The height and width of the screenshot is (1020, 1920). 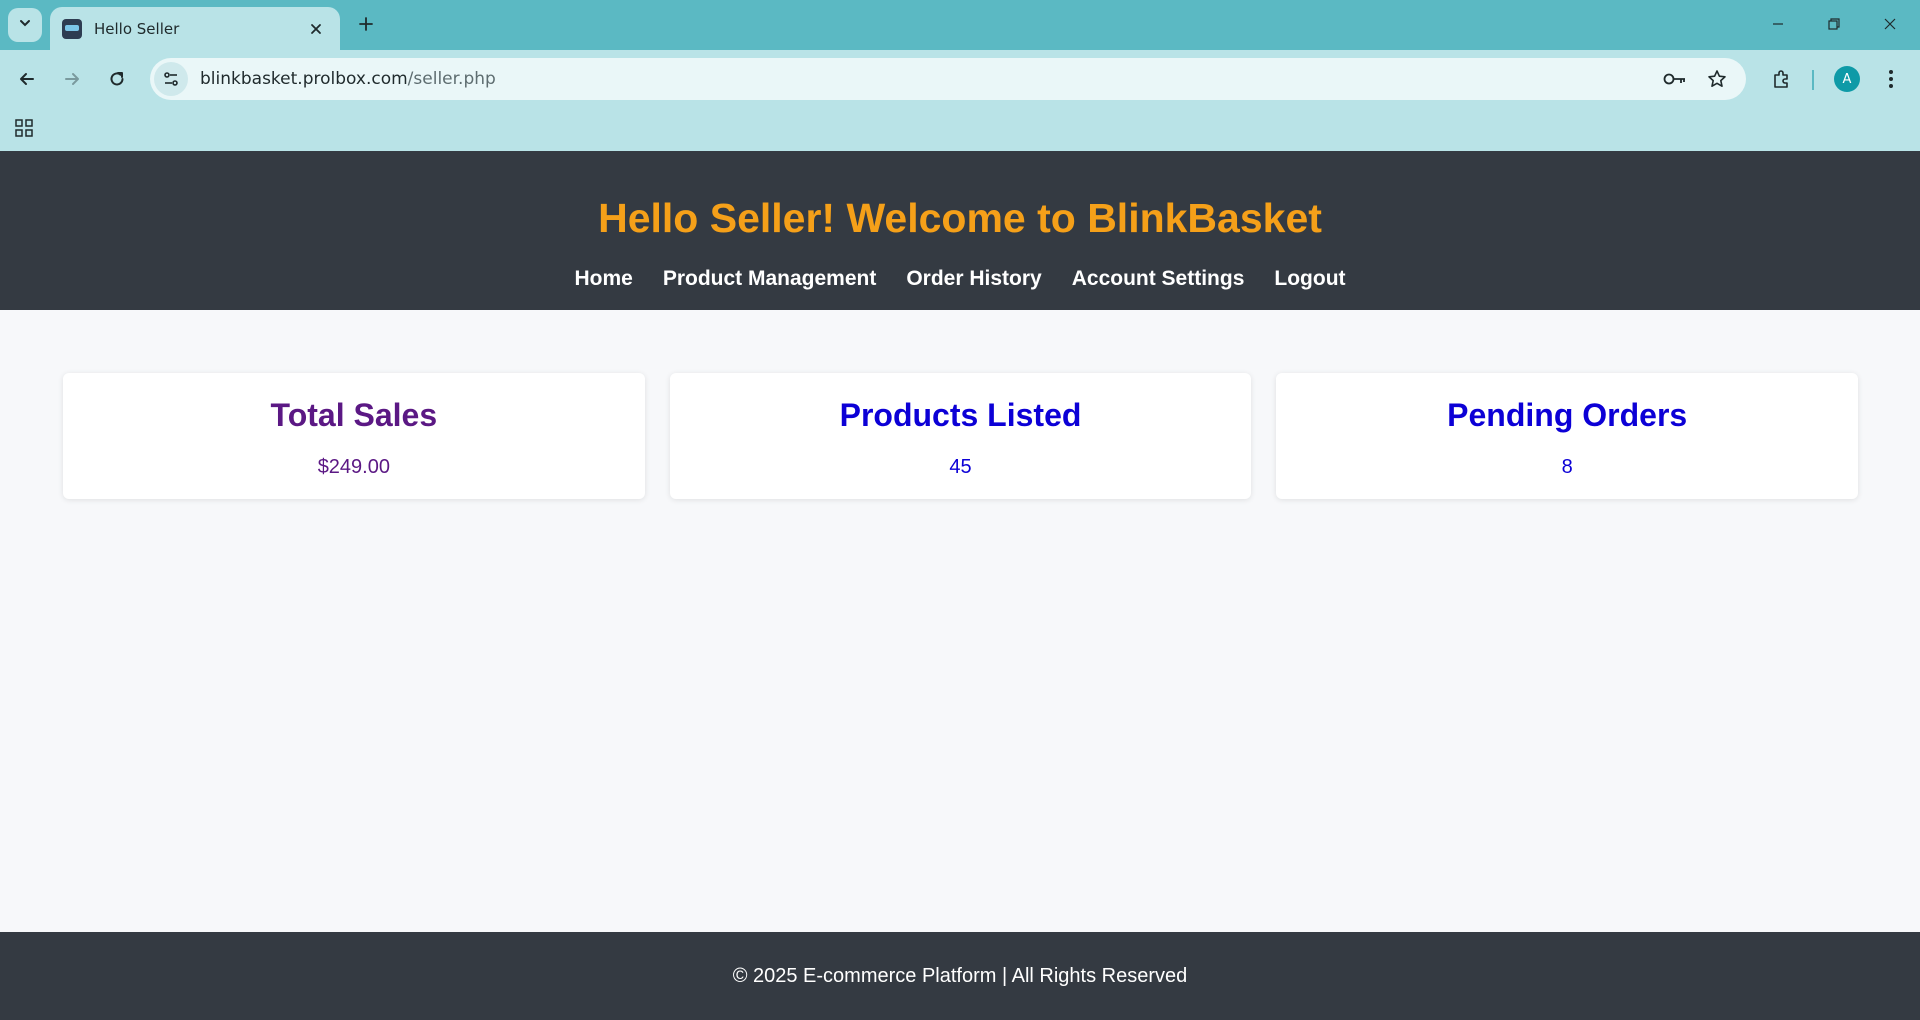 I want to click on reload-button, so click(x=117, y=79).